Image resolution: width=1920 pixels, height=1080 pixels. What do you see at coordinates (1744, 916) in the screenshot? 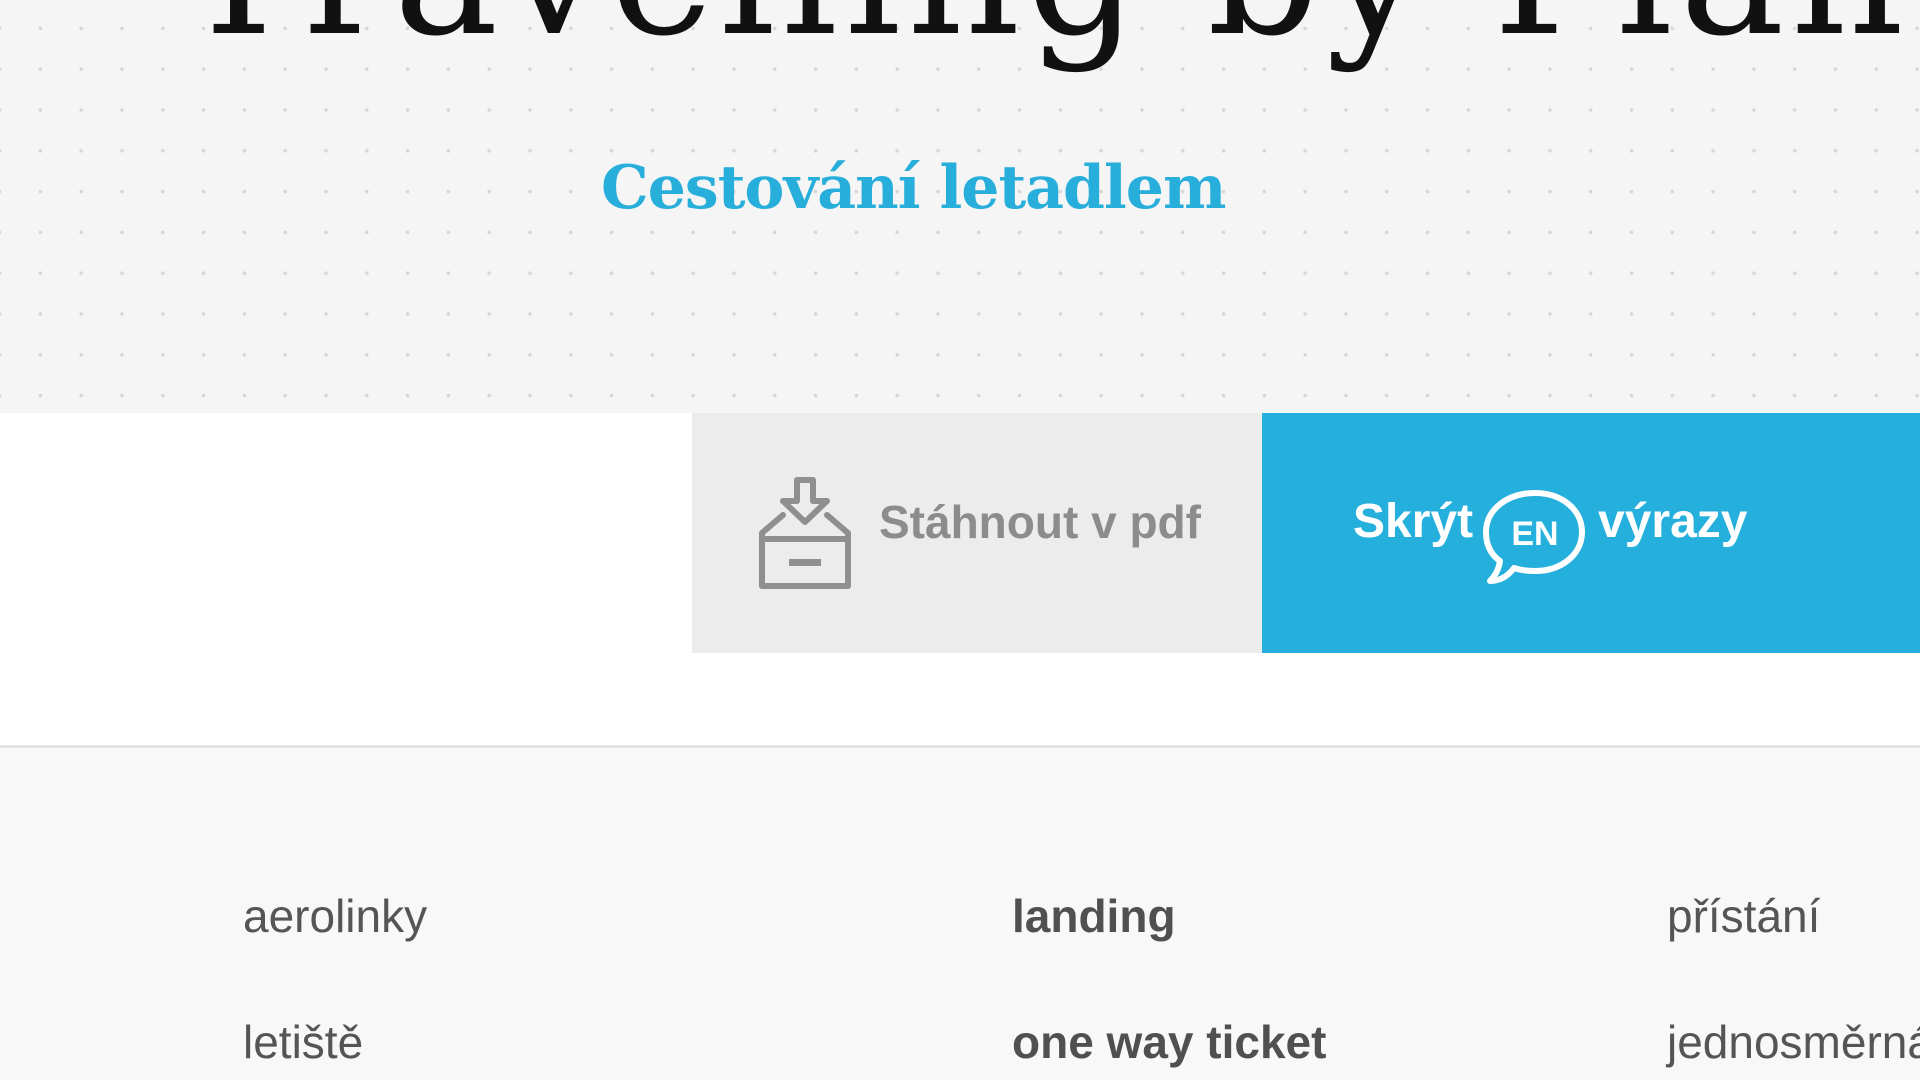
I see `vocab-translation-cs: přístání` at bounding box center [1744, 916].